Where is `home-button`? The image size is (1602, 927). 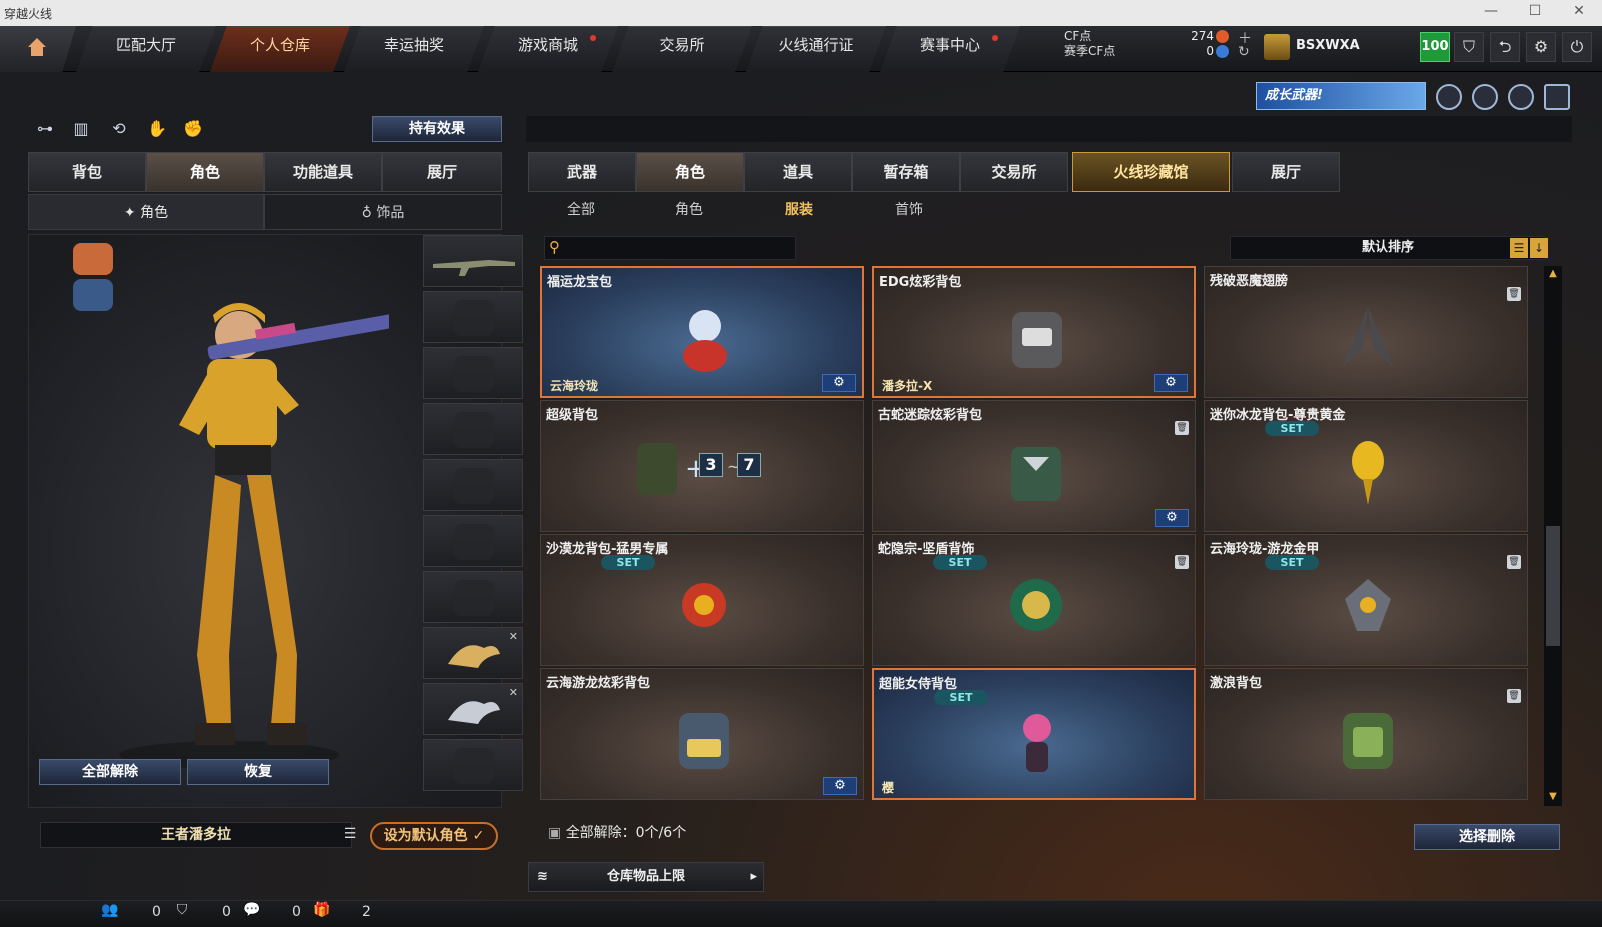 home-button is located at coordinates (38, 49).